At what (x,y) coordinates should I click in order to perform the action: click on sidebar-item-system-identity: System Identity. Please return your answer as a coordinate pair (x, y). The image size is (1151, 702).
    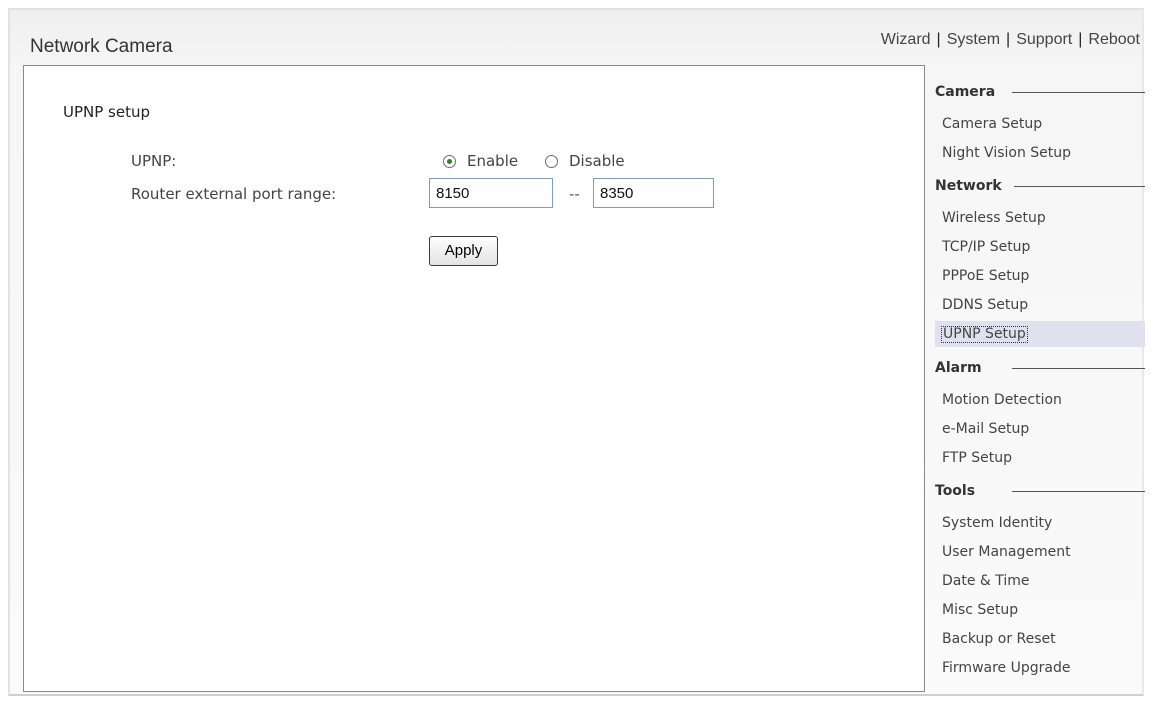
    Looking at the image, I should click on (997, 523).